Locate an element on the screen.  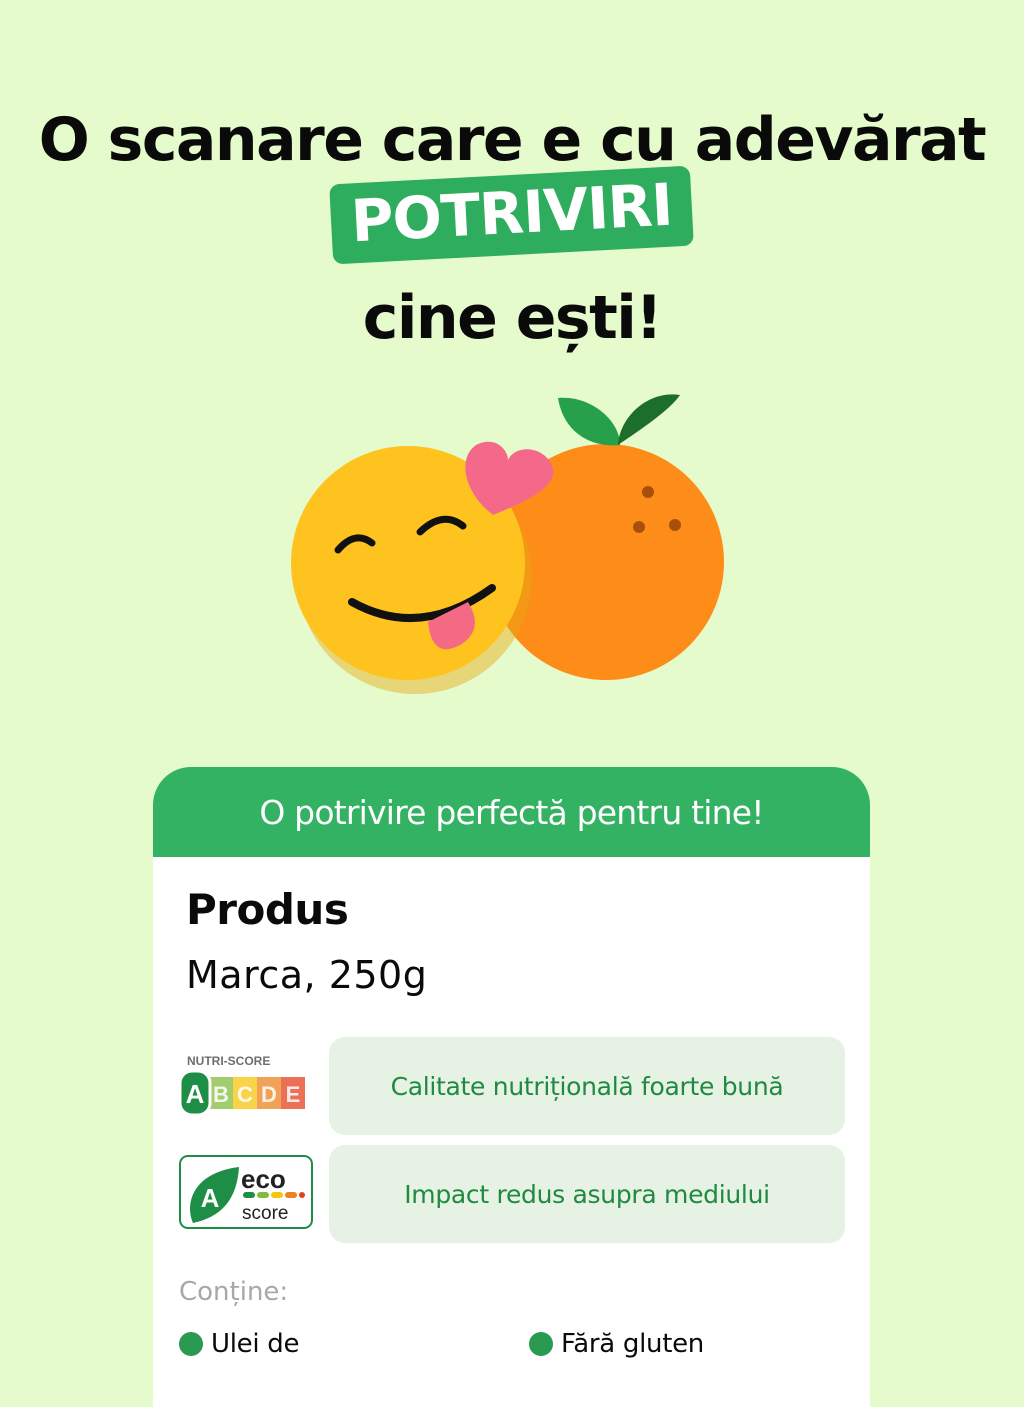
score-text: score is located at coordinates (265, 1213).